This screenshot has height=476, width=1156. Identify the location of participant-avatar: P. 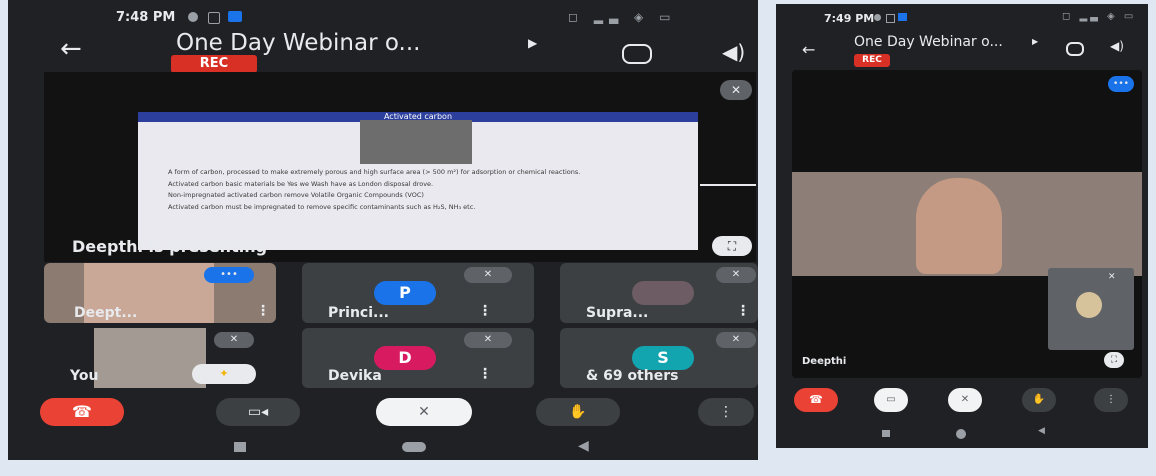
(405, 293).